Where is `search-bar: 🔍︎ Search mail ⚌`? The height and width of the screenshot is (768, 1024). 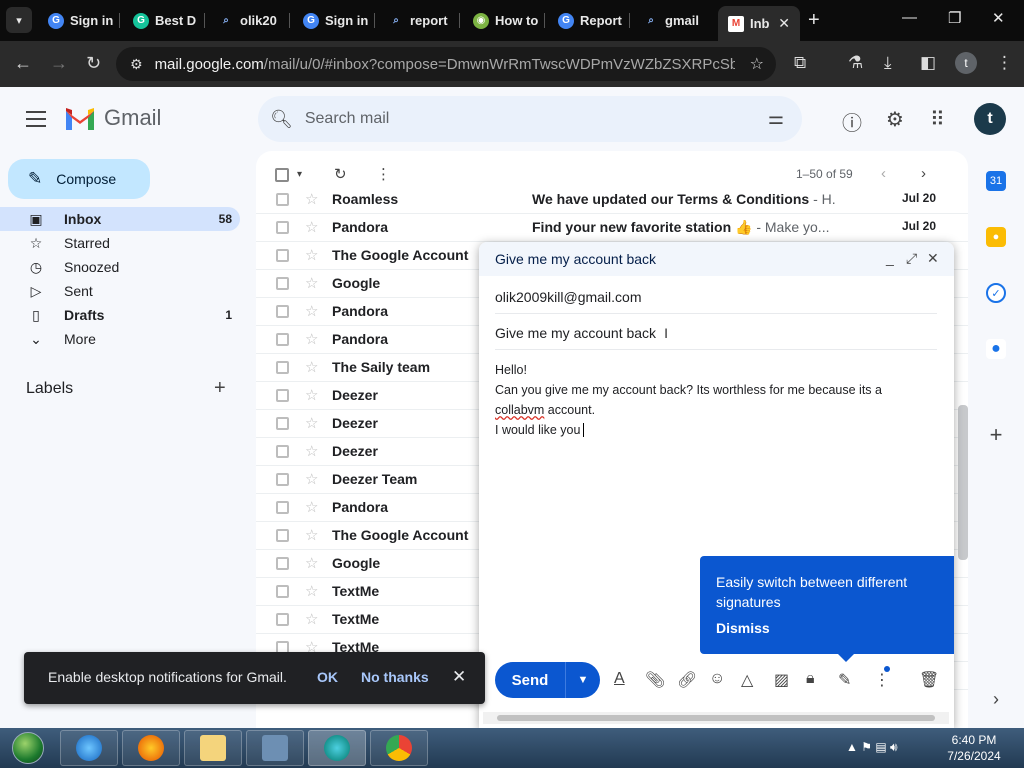
search-bar: 🔍︎ Search mail ⚌ is located at coordinates (530, 119).